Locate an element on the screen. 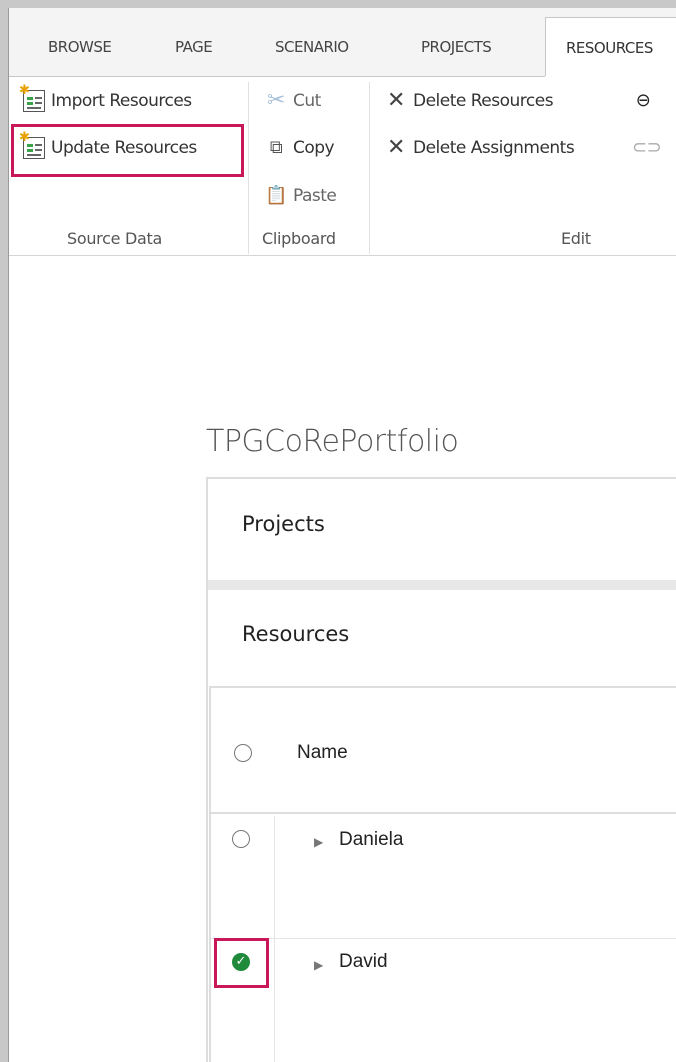 The height and width of the screenshot is (1062, 676). cut-label: Cut is located at coordinates (307, 101).